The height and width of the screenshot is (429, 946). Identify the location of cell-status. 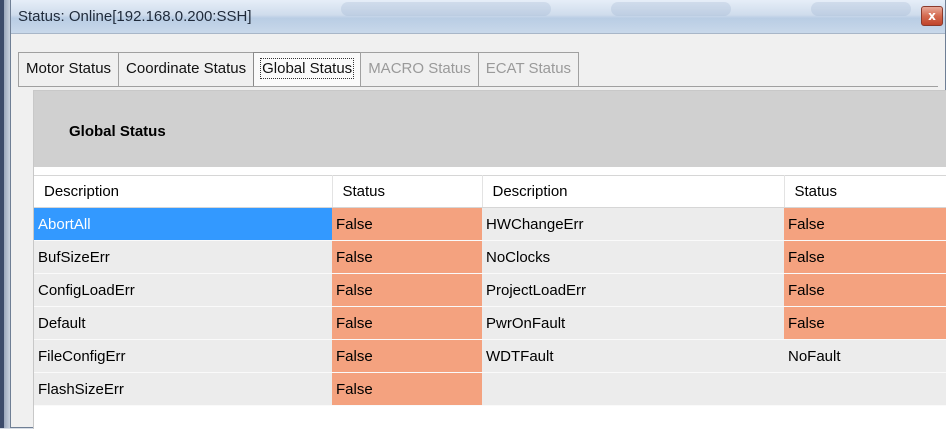
(865, 389).